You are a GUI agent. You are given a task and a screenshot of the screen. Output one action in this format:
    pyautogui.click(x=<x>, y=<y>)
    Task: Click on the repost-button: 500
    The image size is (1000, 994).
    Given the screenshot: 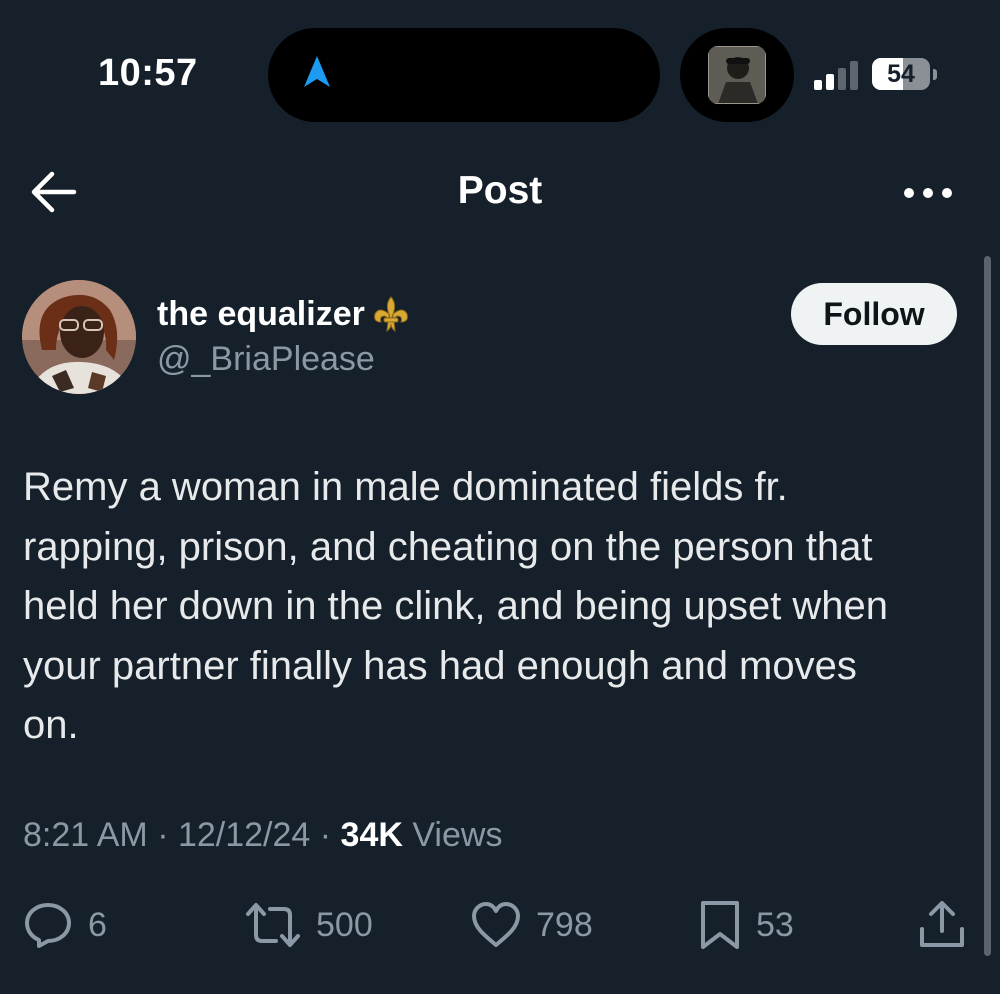 What is the action you would take?
    pyautogui.click(x=308, y=925)
    